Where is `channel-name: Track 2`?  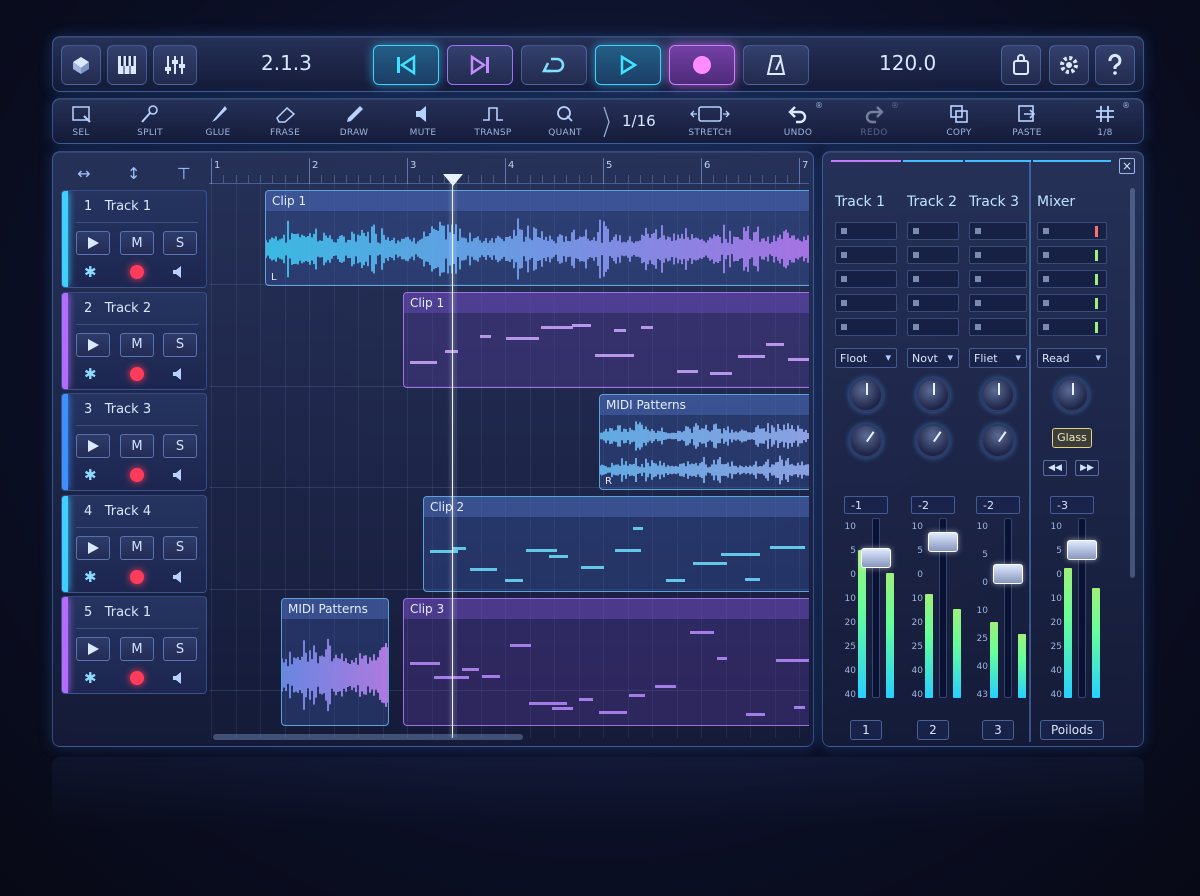 channel-name: Track 2 is located at coordinates (932, 202).